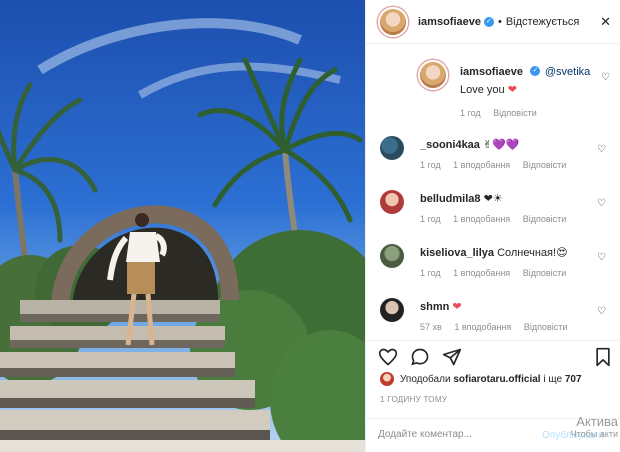  Describe the element at coordinates (431, 327) in the screenshot. I see `comment-time: 57 хв` at that location.